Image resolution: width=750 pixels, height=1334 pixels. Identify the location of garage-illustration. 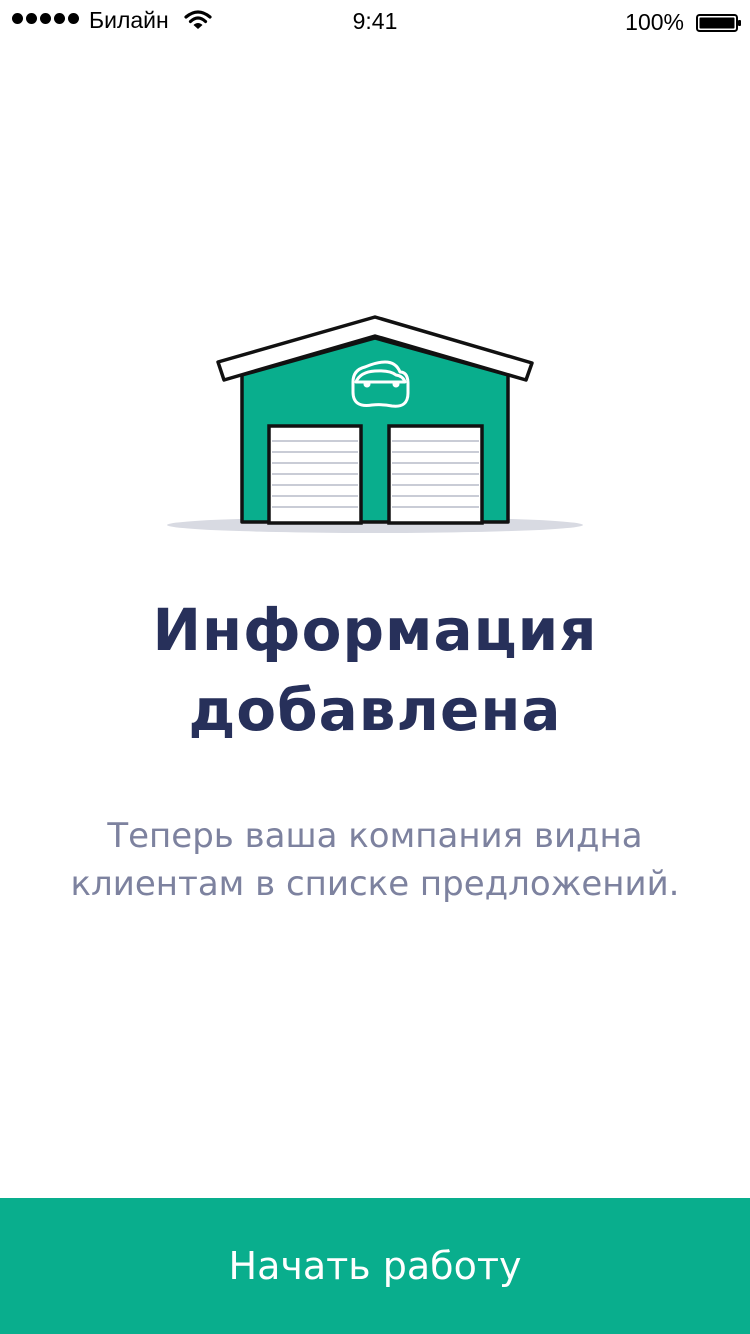
(375, 420).